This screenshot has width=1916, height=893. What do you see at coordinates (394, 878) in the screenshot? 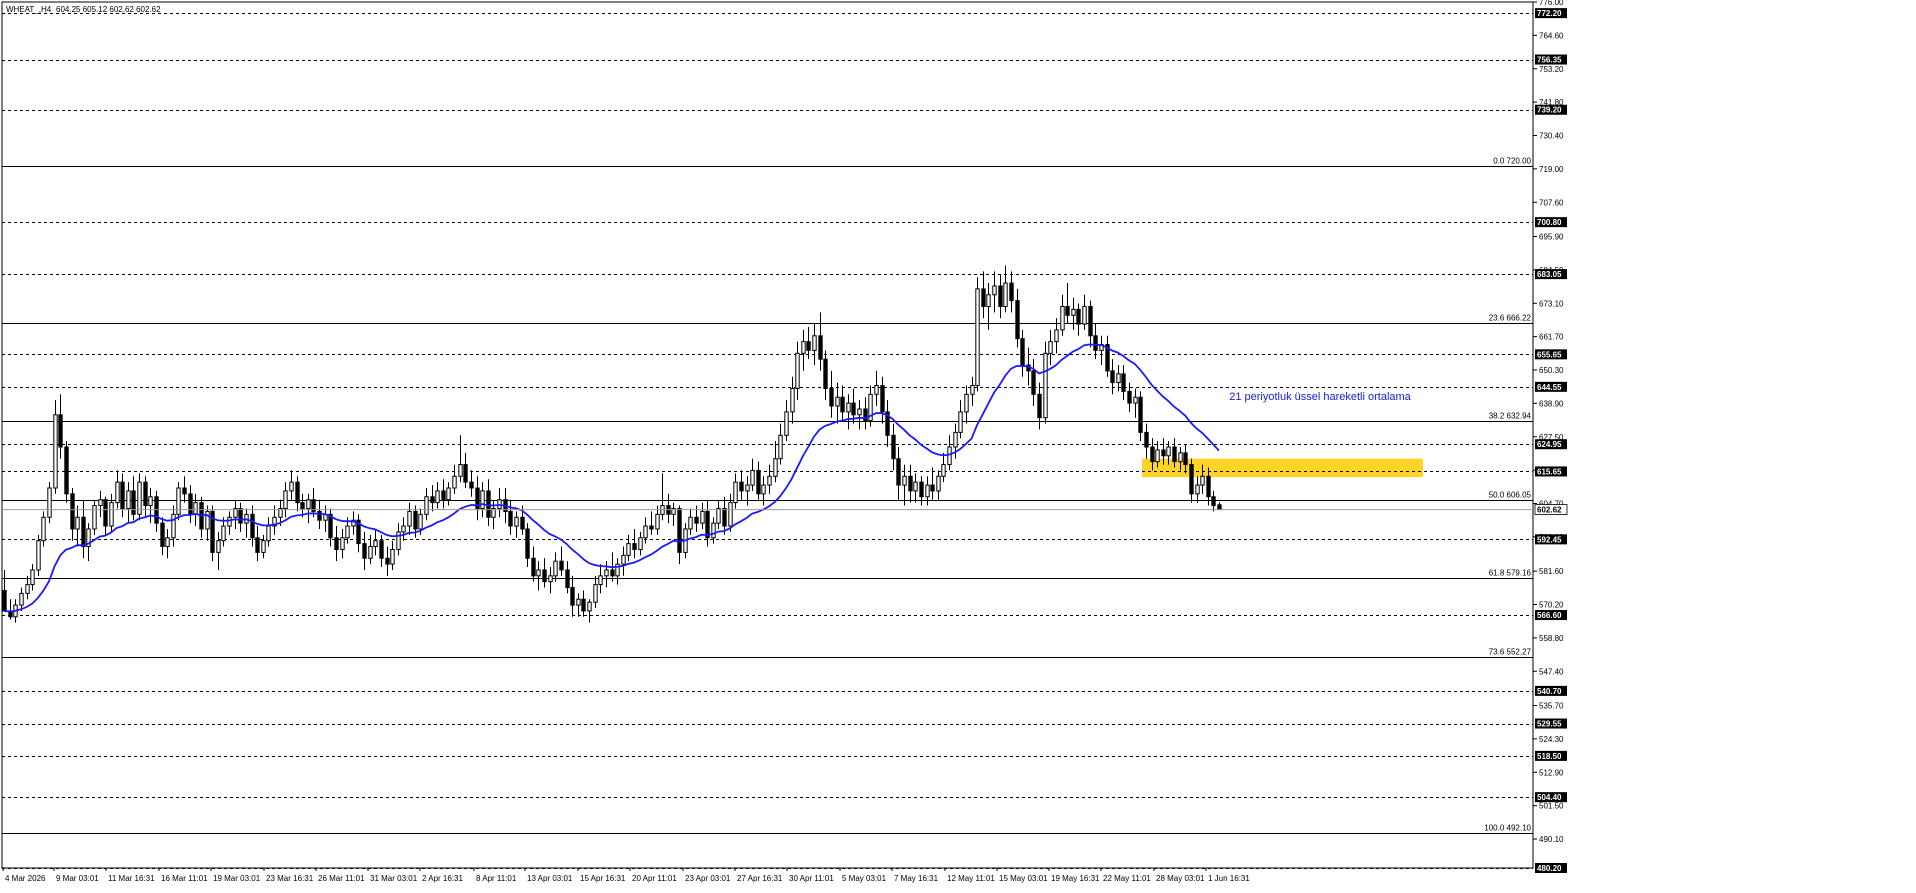
I see `x-tick-label: 31 Mar 03:01` at bounding box center [394, 878].